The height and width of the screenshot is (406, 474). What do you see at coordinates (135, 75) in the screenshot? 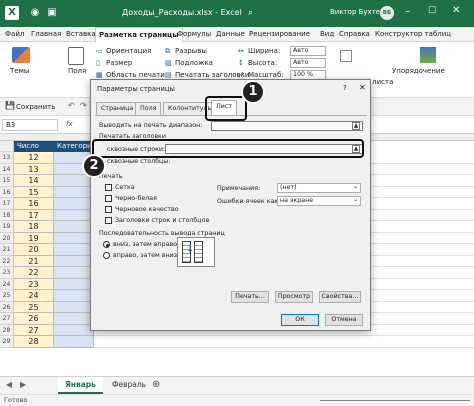
I see `print-area-button: Область печати` at bounding box center [135, 75].